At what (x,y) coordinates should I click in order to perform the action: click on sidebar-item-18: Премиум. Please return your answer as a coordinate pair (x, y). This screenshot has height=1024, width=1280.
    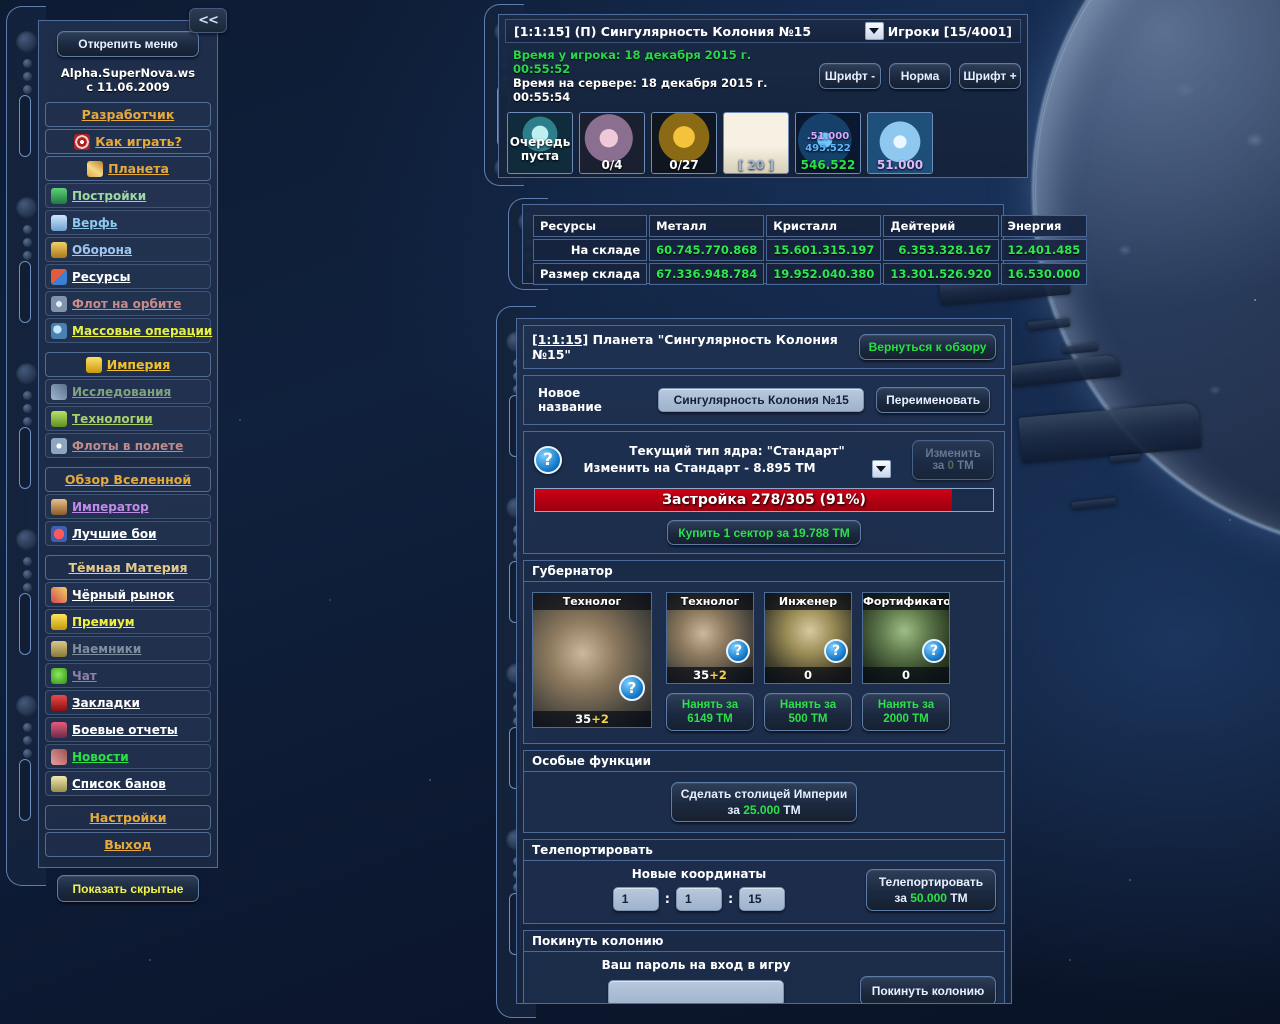
    Looking at the image, I should click on (128, 621).